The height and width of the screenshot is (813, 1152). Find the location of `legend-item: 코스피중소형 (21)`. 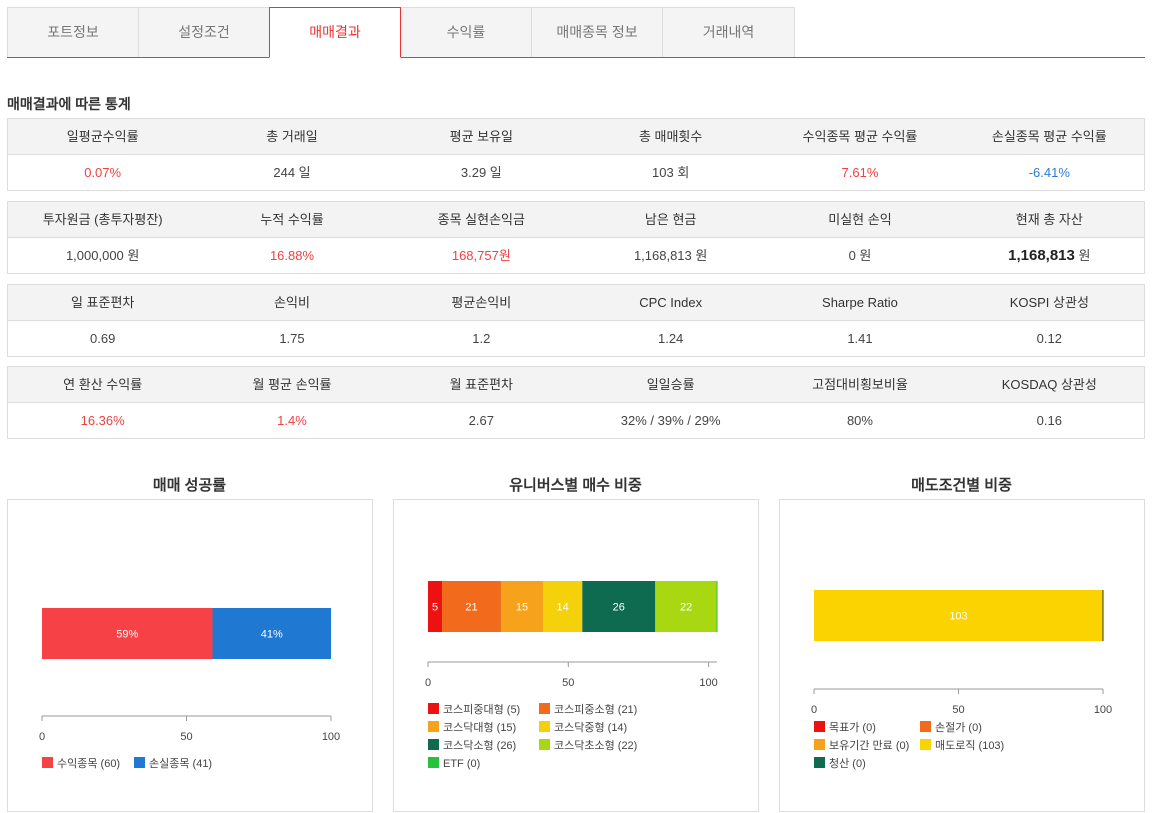

legend-item: 코스피중소형 (21) is located at coordinates (588, 710).